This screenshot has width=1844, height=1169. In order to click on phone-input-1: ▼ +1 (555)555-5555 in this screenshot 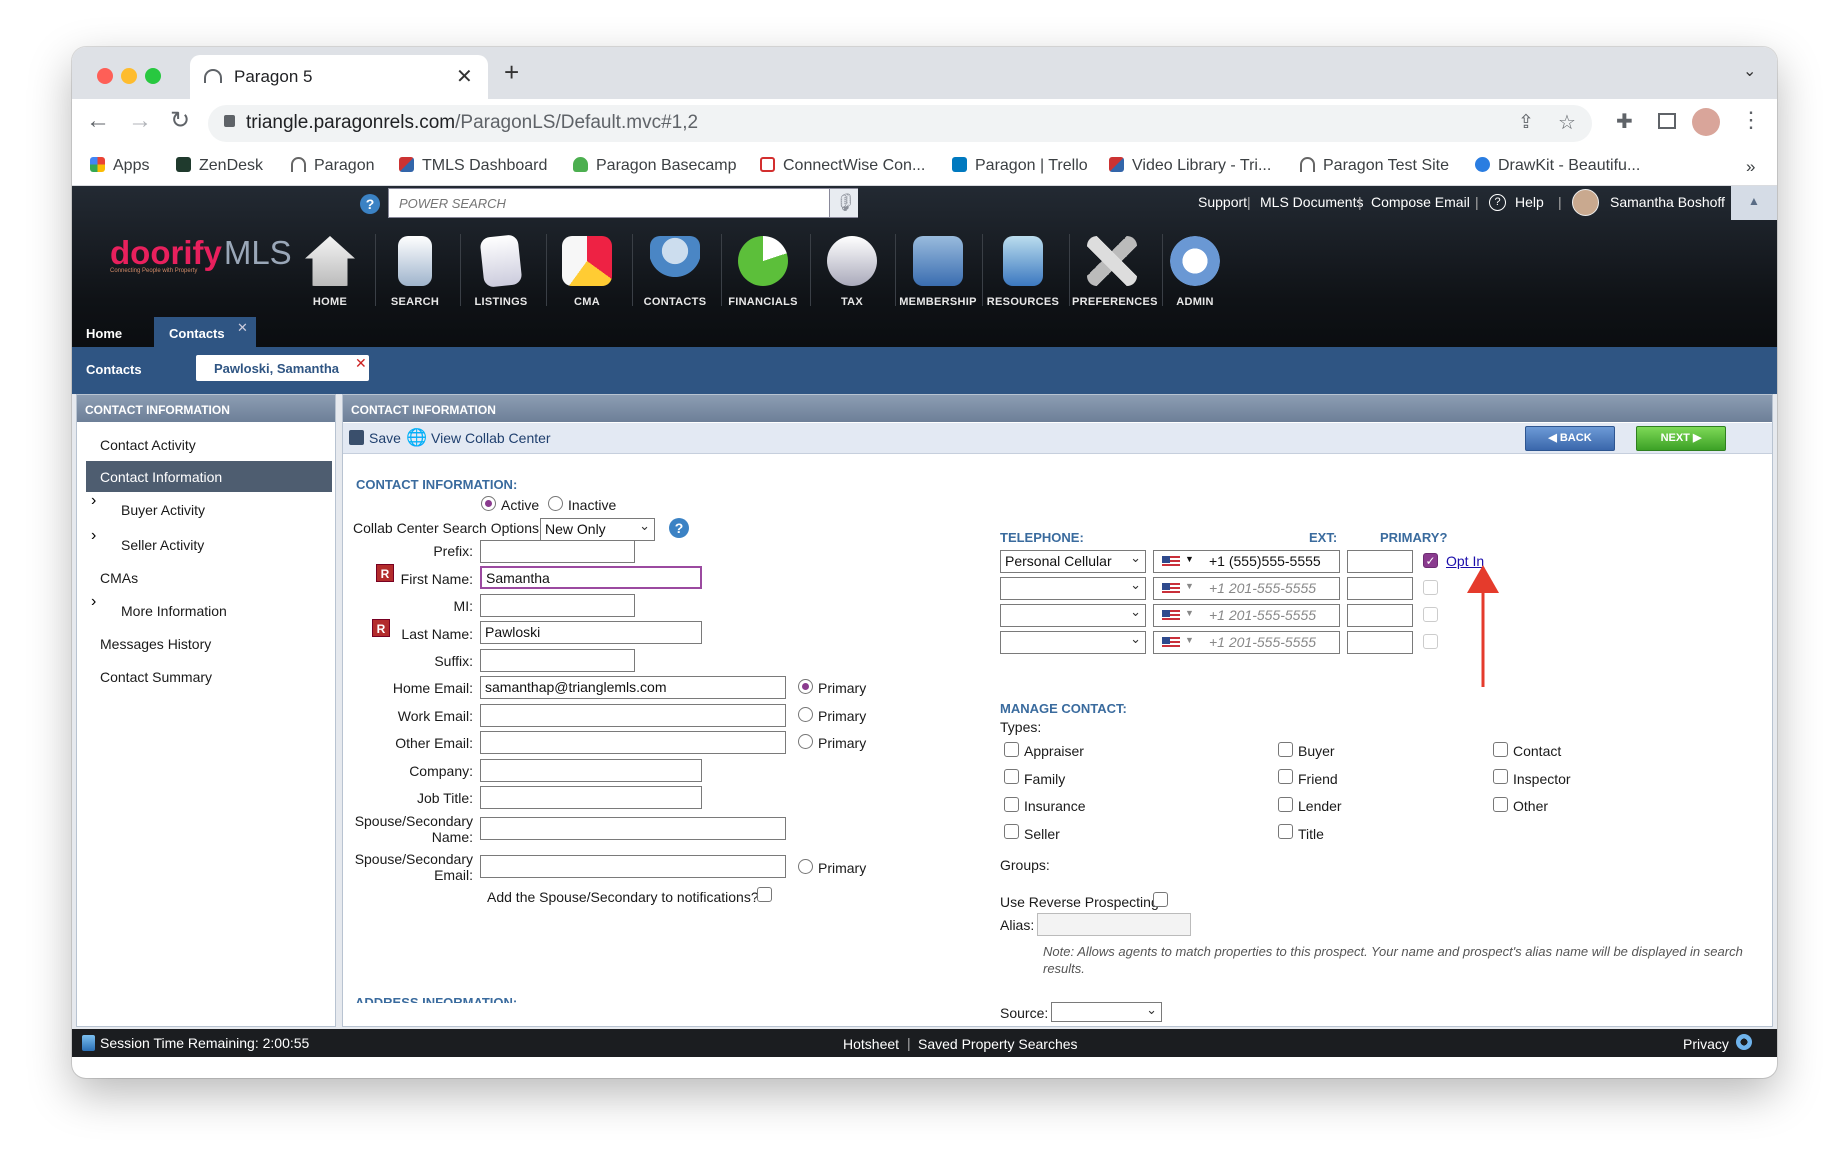, I will do `click(1246, 561)`.